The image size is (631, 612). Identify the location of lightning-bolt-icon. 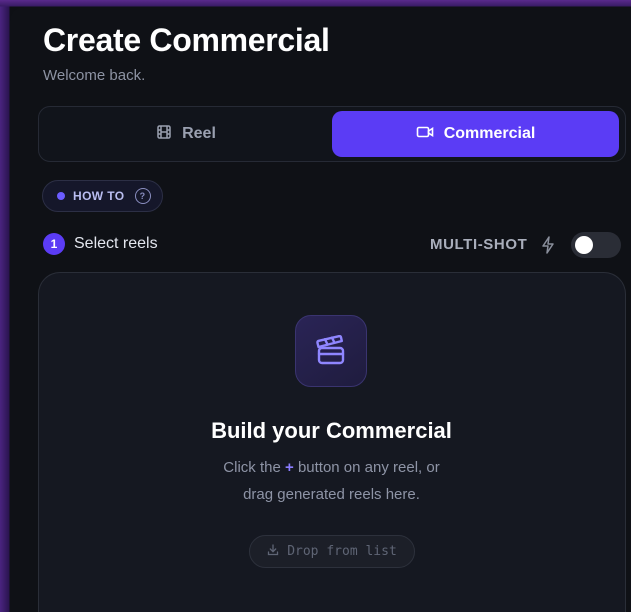
(548, 247).